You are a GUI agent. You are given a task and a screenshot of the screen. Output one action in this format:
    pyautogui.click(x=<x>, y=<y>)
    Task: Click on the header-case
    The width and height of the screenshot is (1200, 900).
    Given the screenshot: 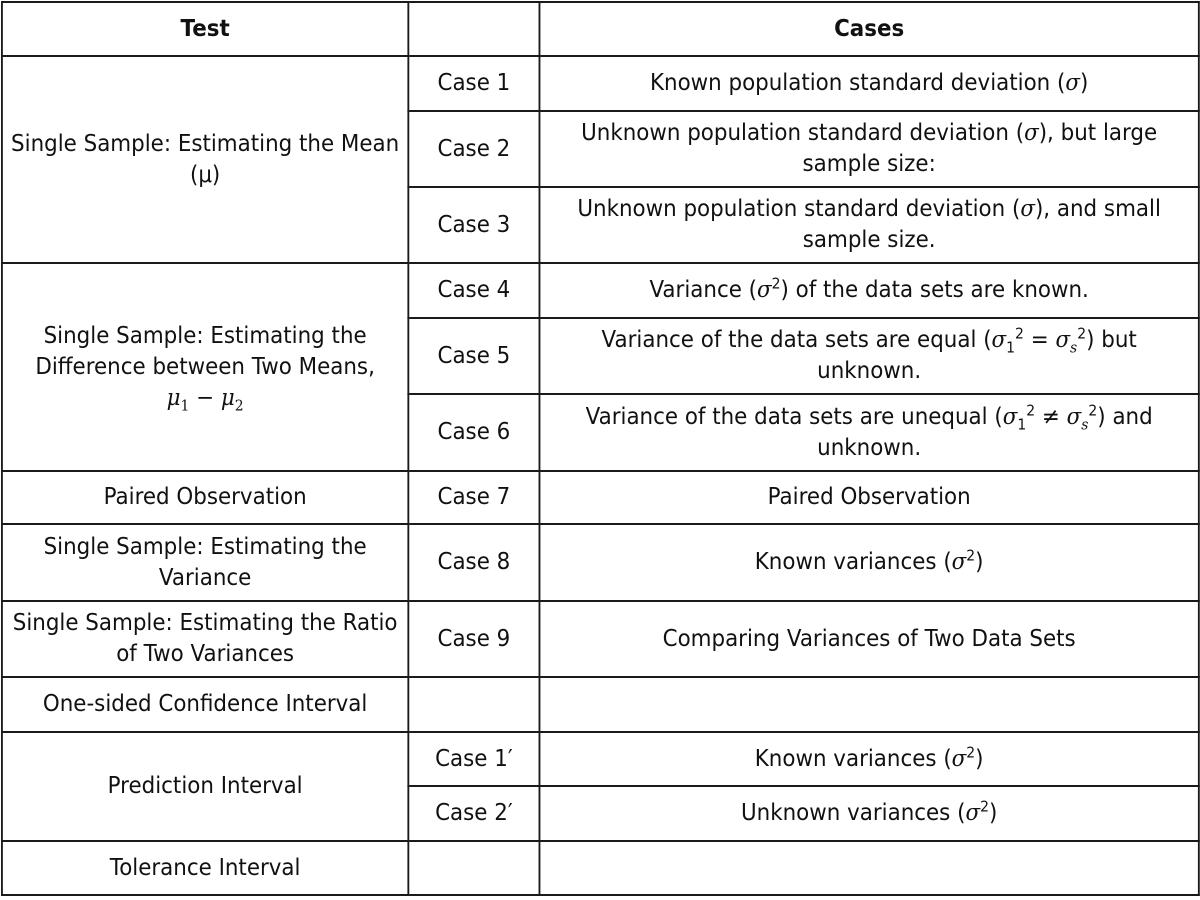 What is the action you would take?
    pyautogui.click(x=474, y=29)
    